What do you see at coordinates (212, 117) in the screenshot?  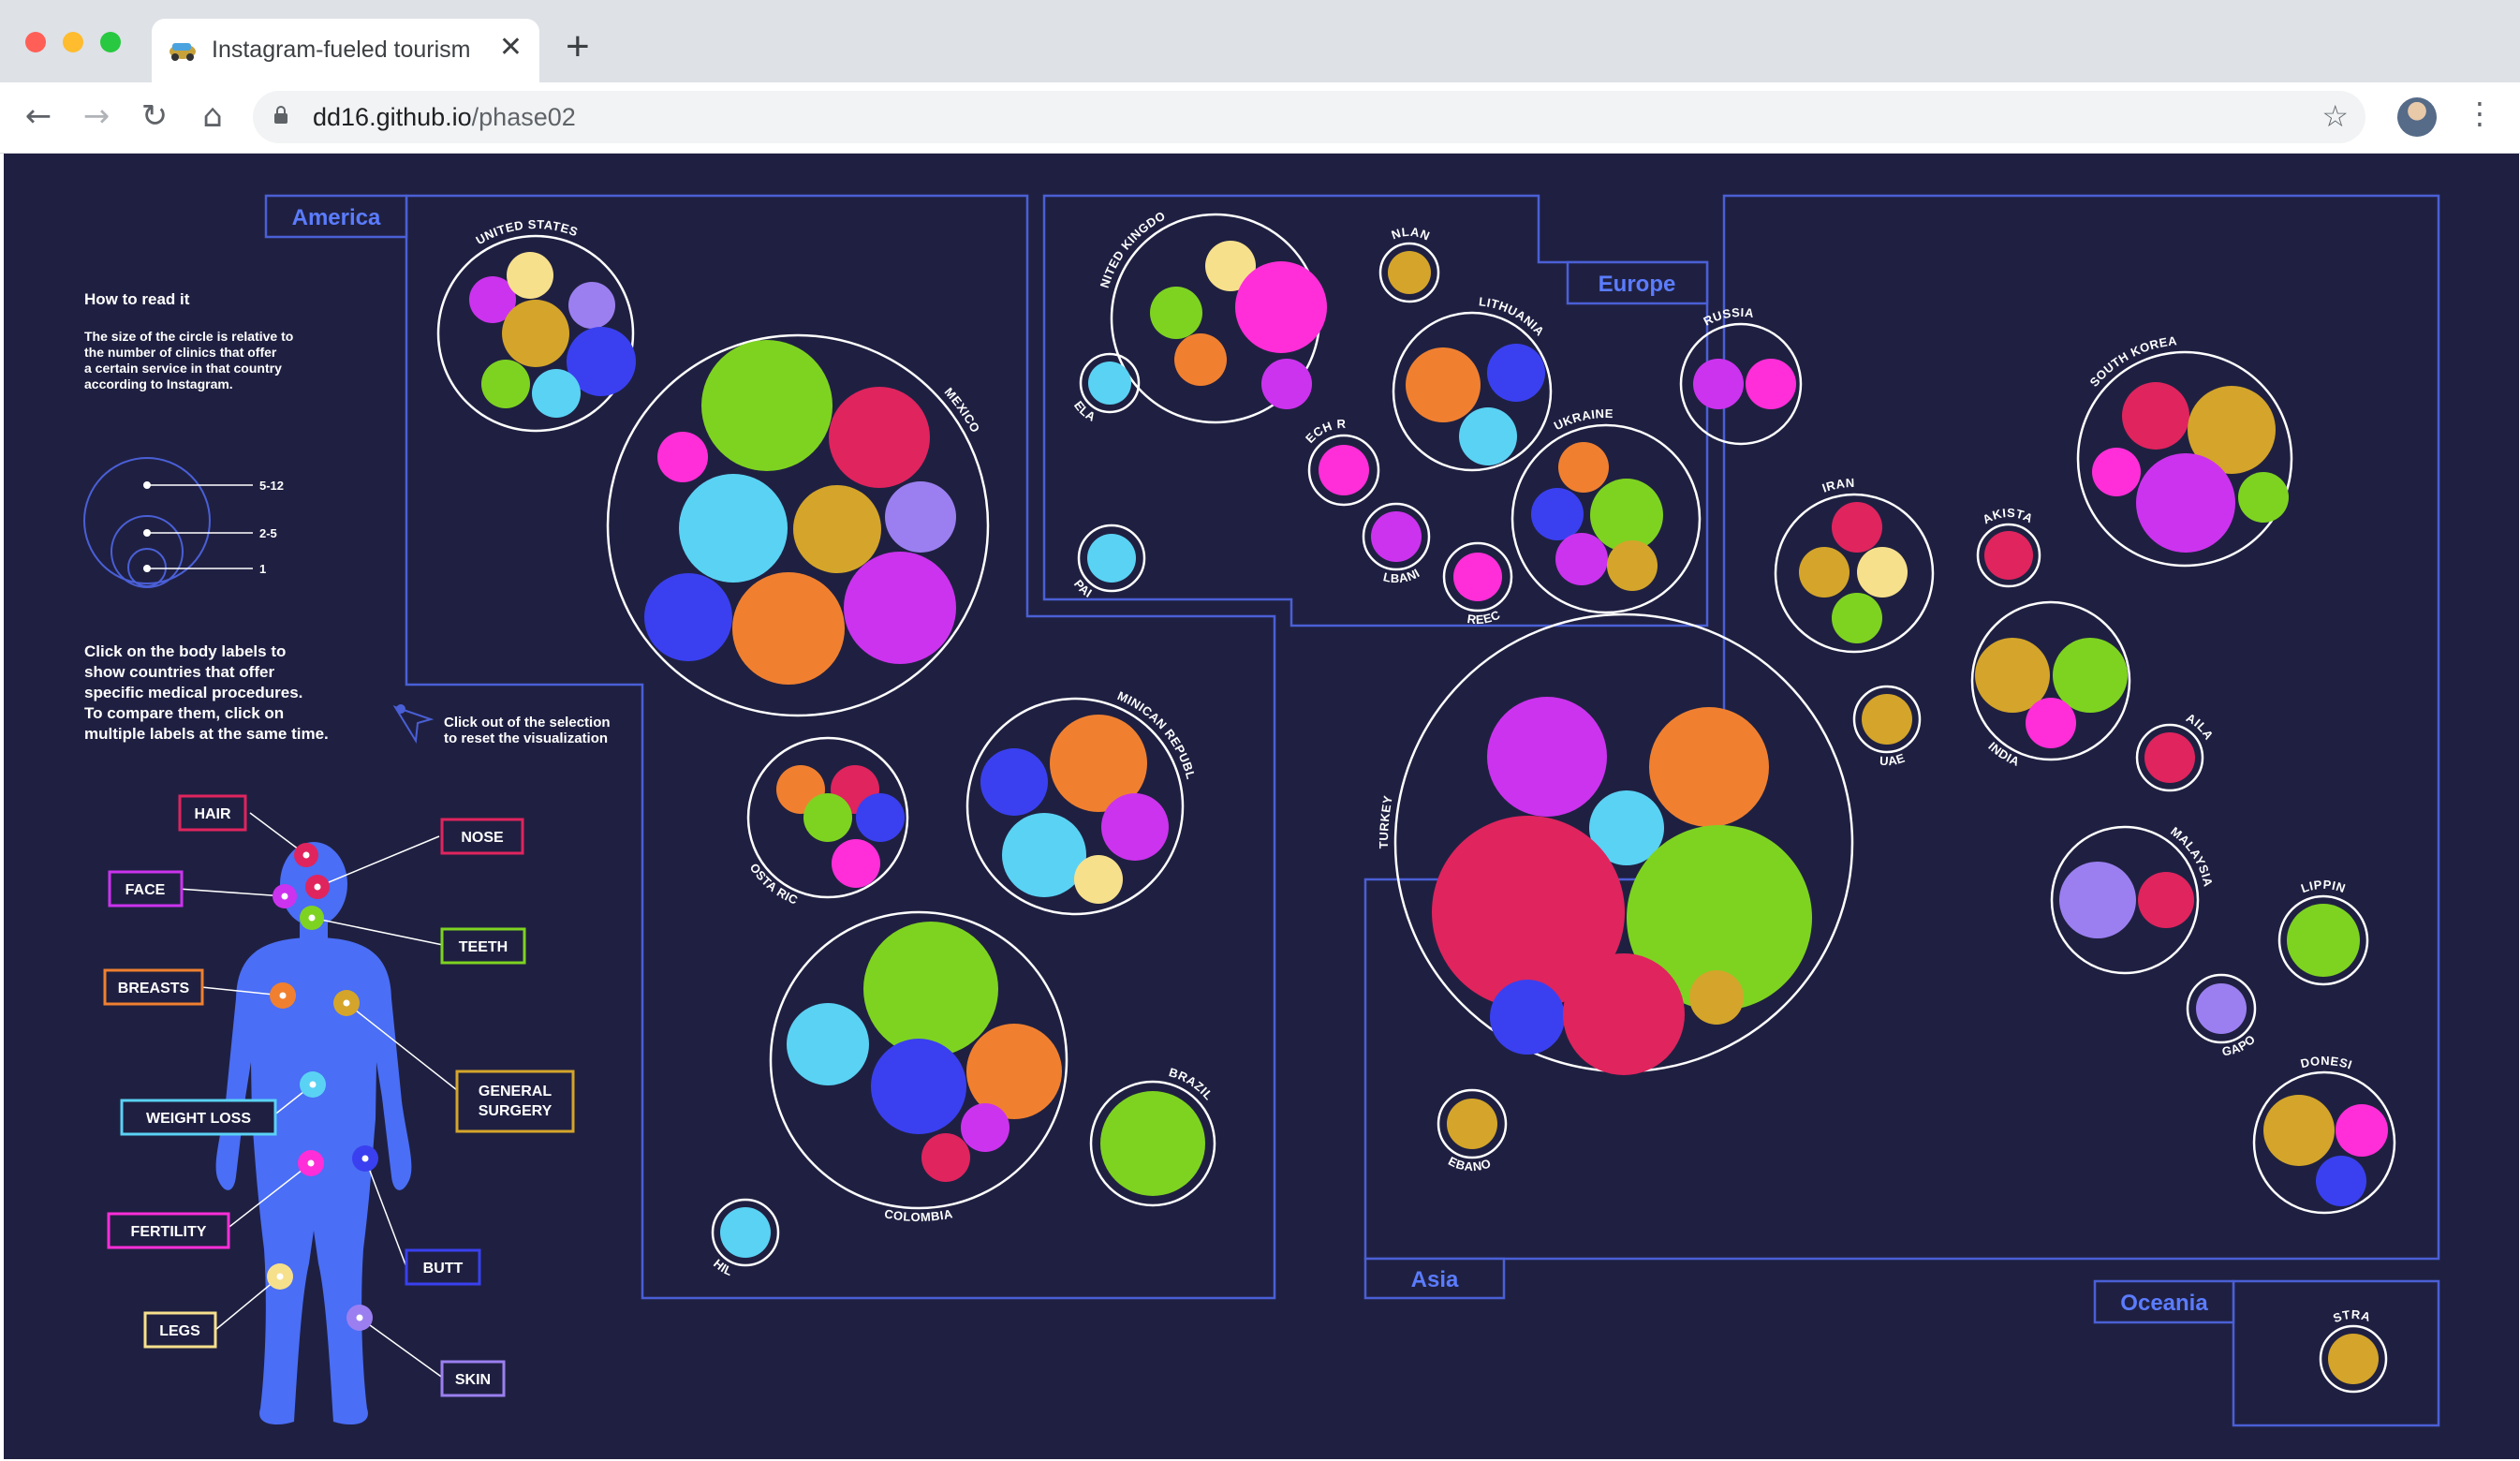 I see `home-icon: ⌂` at bounding box center [212, 117].